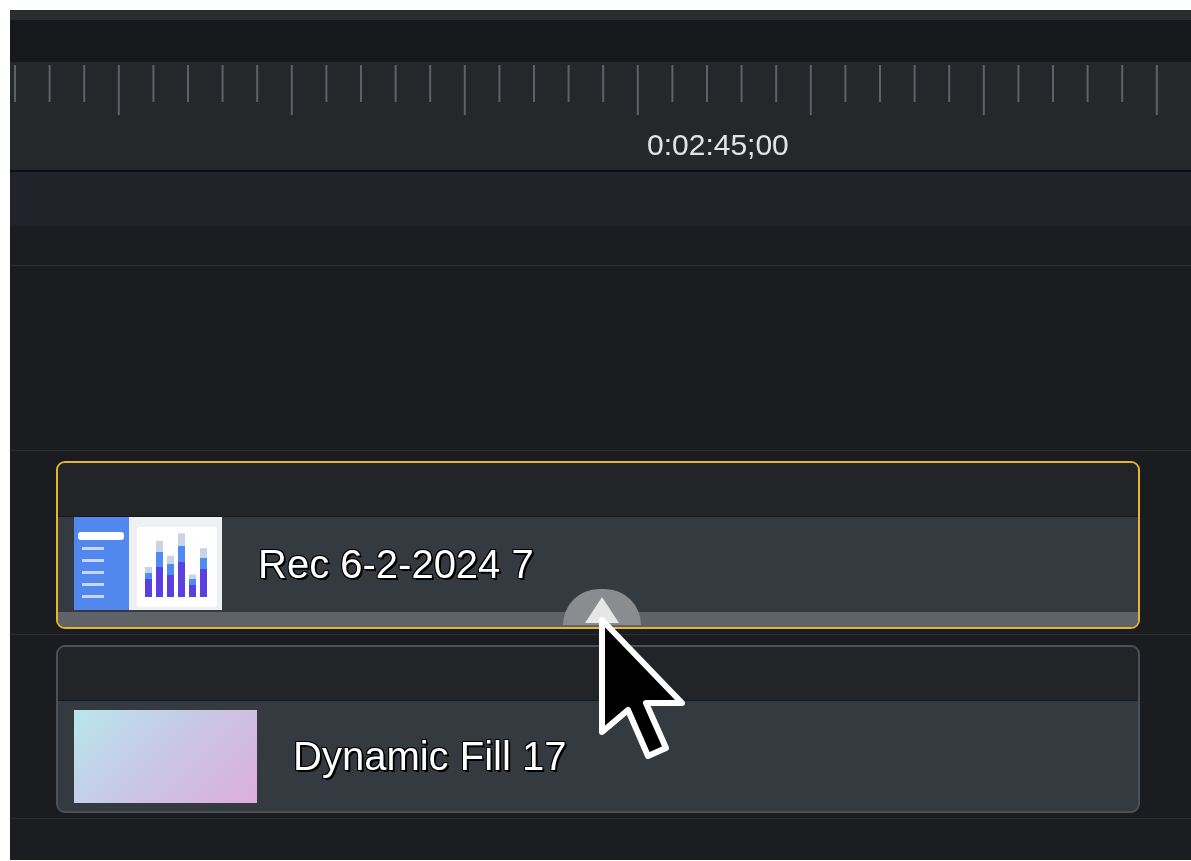 Image resolution: width=1191 pixels, height=861 pixels. What do you see at coordinates (602, 610) in the screenshot?
I see `triangle-up-icon` at bounding box center [602, 610].